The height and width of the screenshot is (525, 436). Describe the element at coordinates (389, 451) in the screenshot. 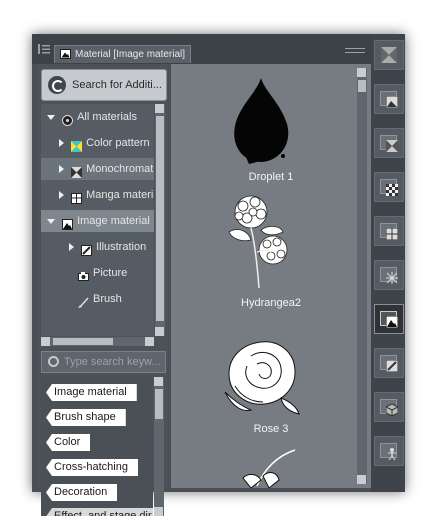

I see `figure-folder-icon` at that location.